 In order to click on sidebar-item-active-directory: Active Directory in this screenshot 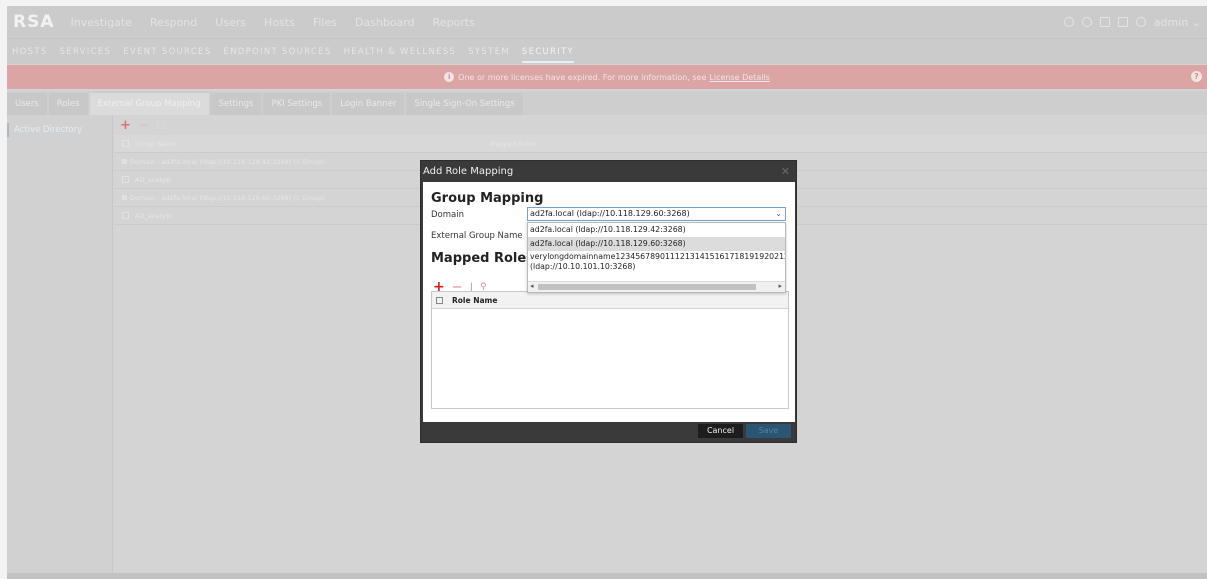, I will do `click(59, 130)`.